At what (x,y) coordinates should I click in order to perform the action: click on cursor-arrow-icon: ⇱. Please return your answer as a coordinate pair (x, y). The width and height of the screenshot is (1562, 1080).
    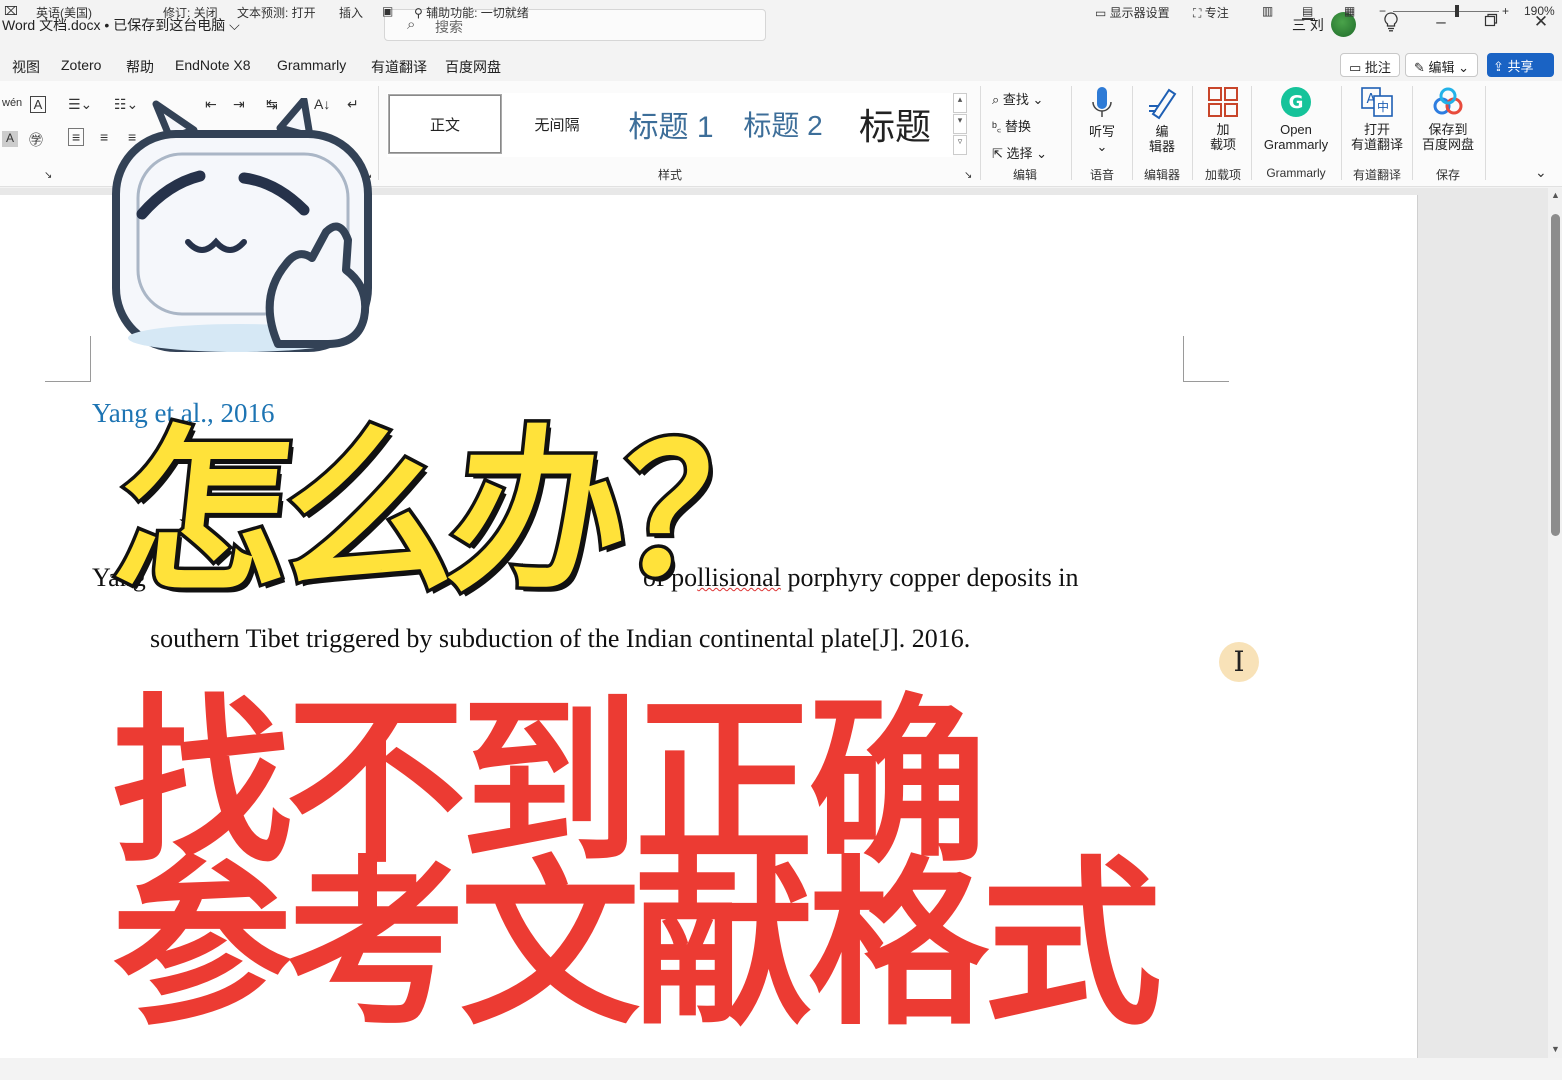
    Looking at the image, I should click on (999, 153).